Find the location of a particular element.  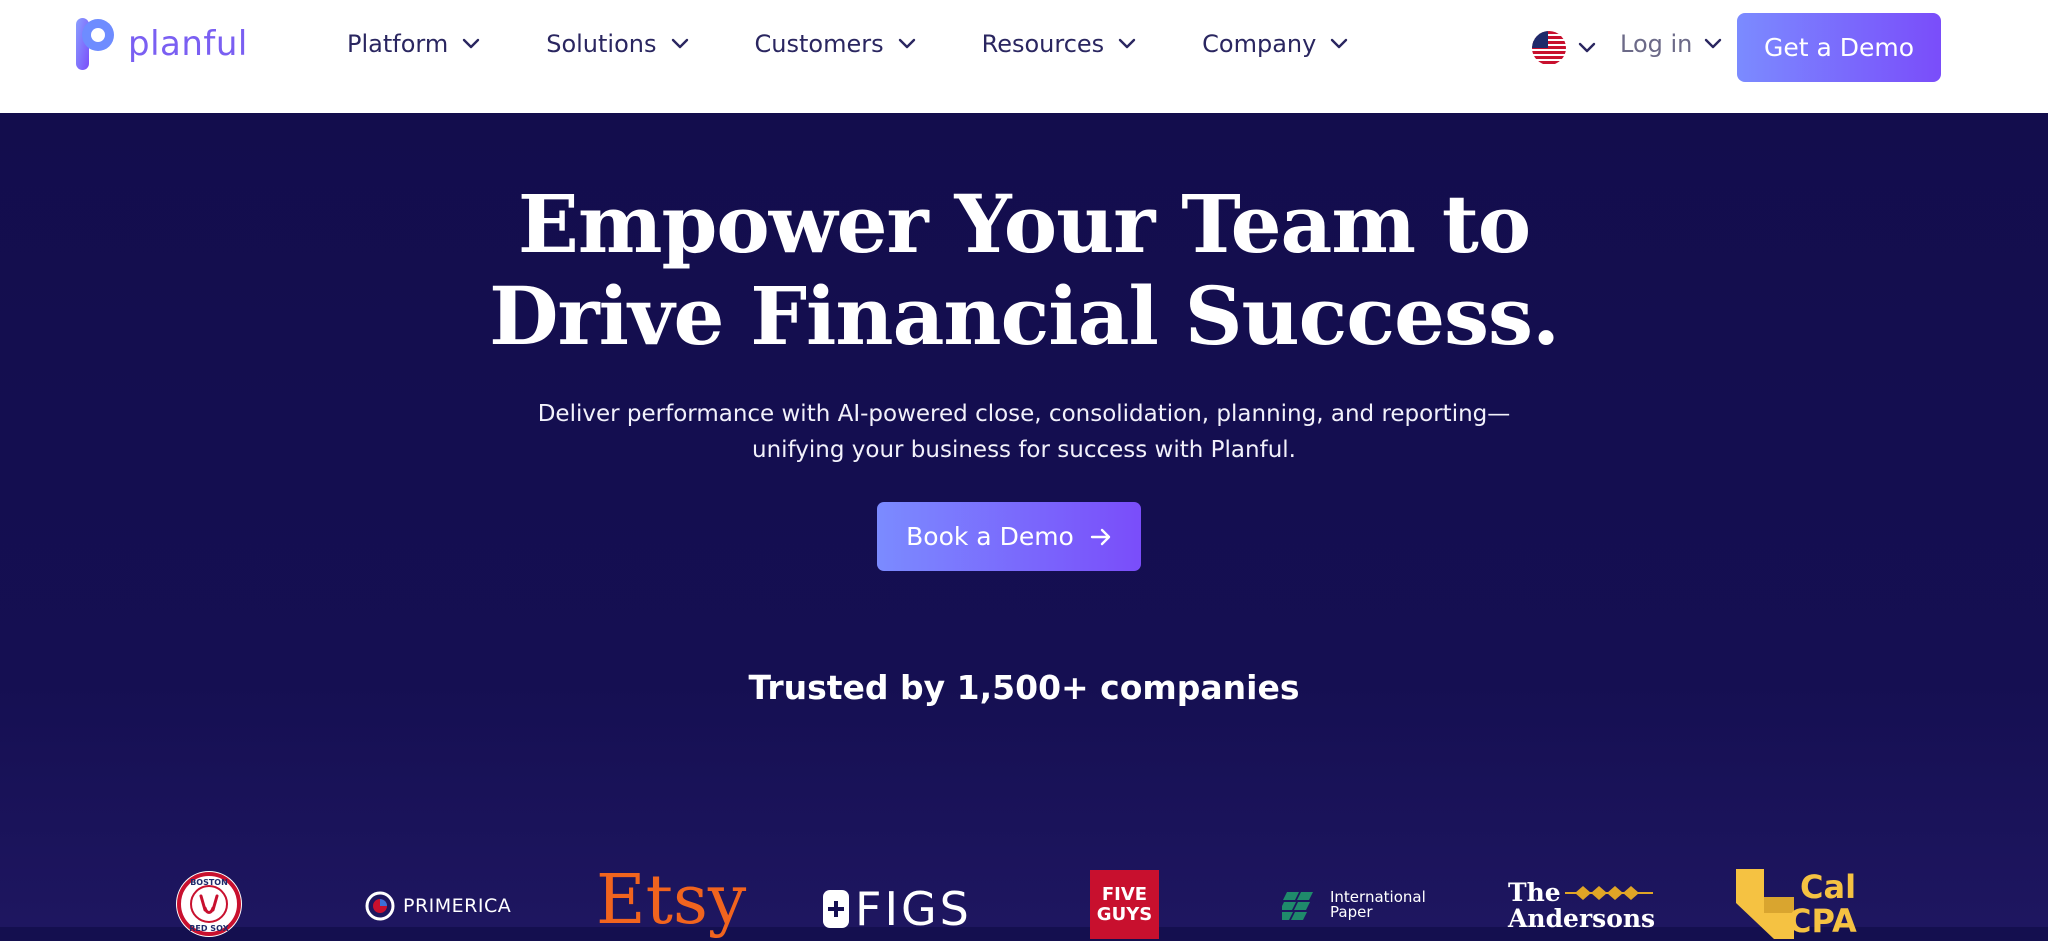

paper-text: Paper is located at coordinates (1351, 912).